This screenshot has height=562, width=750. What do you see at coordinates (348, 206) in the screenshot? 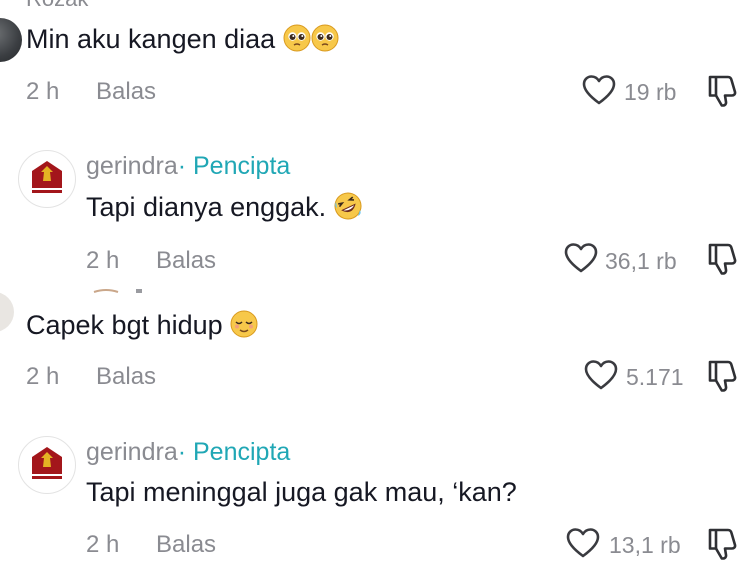
I see `rolling-on-floor-laughing-emoji` at bounding box center [348, 206].